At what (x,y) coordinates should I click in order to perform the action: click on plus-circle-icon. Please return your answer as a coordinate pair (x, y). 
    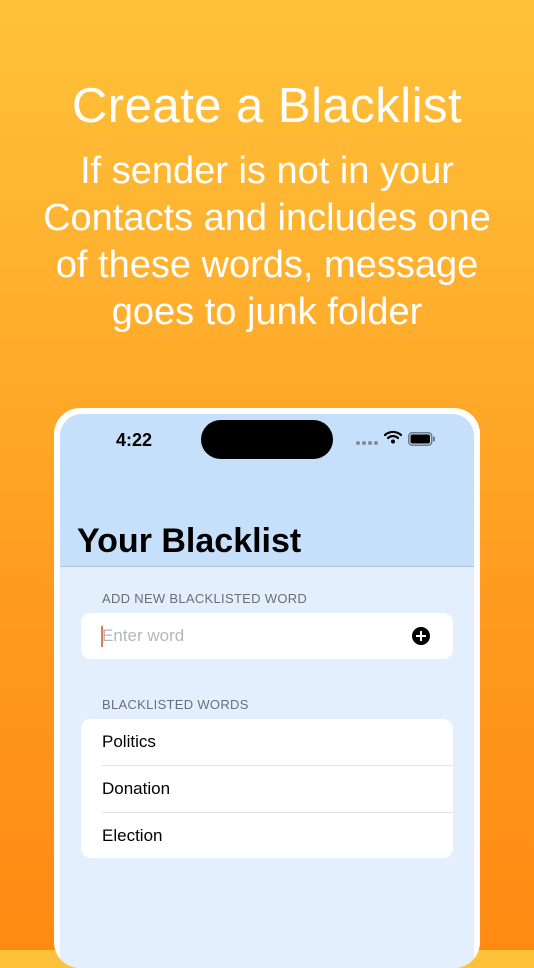
    Looking at the image, I should click on (421, 636).